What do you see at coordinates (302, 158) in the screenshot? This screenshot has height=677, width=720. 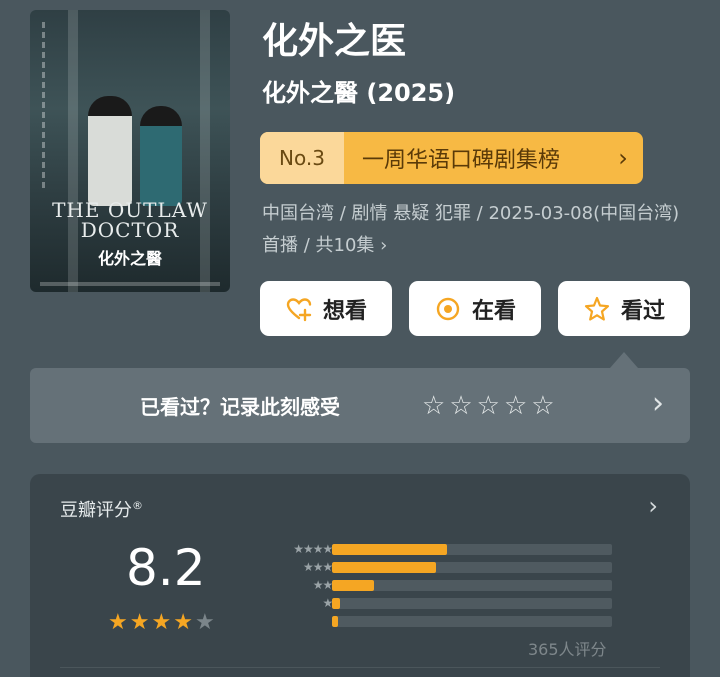 I see `ranking-number: No.3` at bounding box center [302, 158].